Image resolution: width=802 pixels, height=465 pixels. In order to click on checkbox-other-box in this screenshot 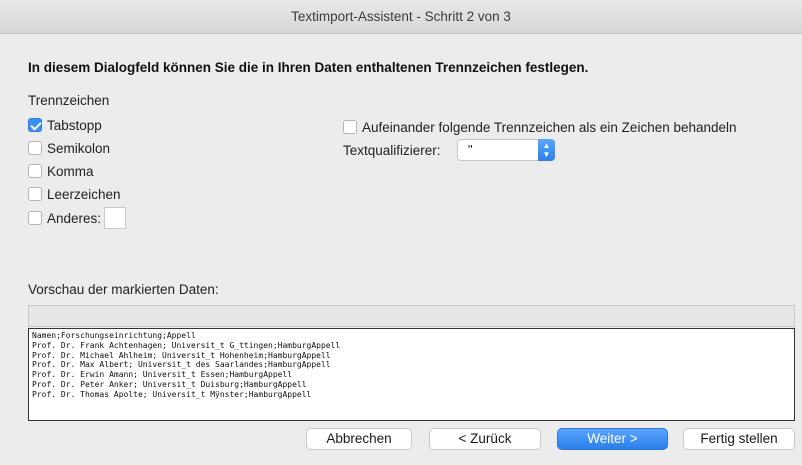, I will do `click(35, 218)`.